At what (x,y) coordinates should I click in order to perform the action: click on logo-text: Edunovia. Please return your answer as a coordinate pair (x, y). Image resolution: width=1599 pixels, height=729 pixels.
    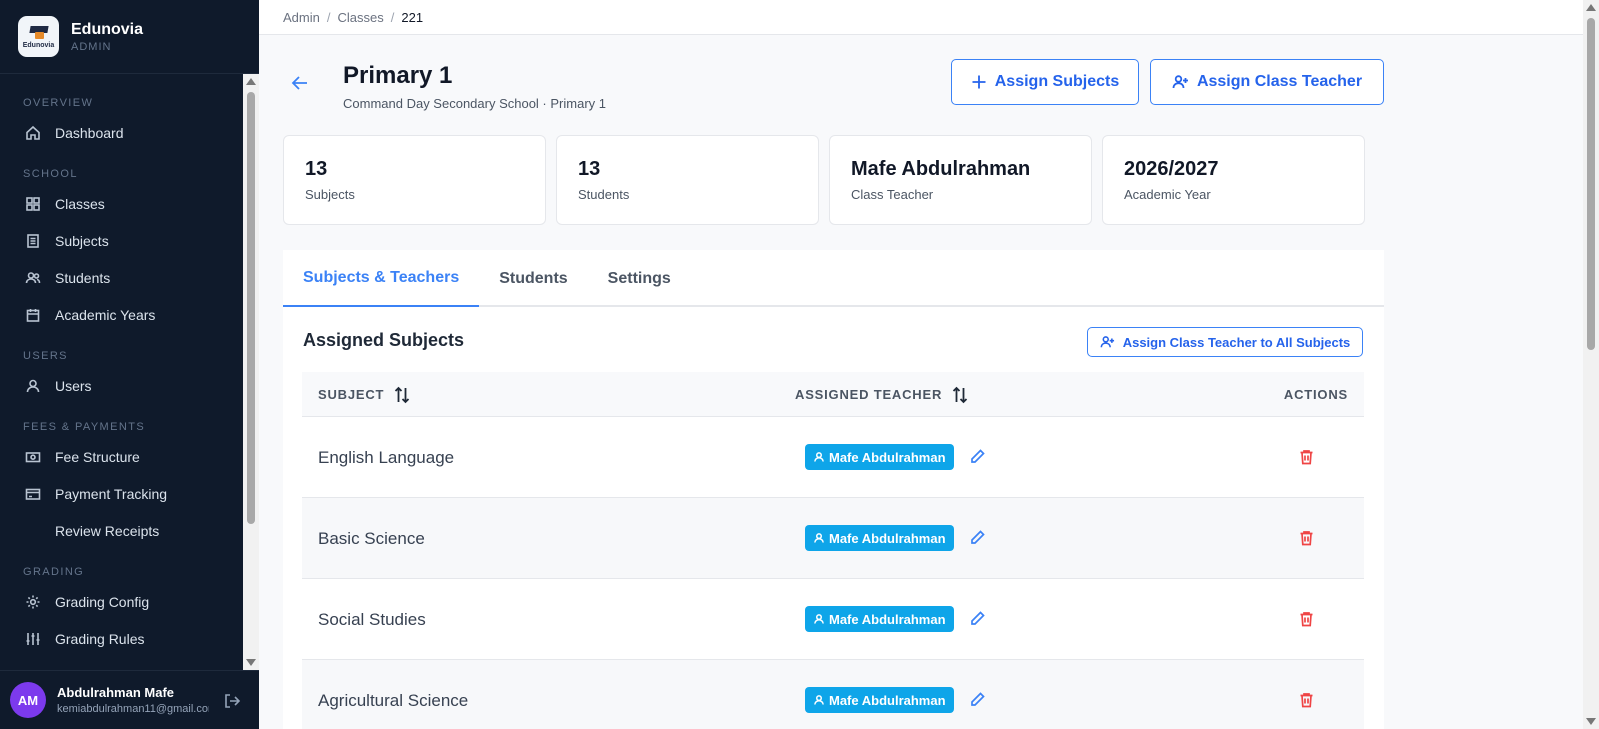
    Looking at the image, I should click on (38, 45).